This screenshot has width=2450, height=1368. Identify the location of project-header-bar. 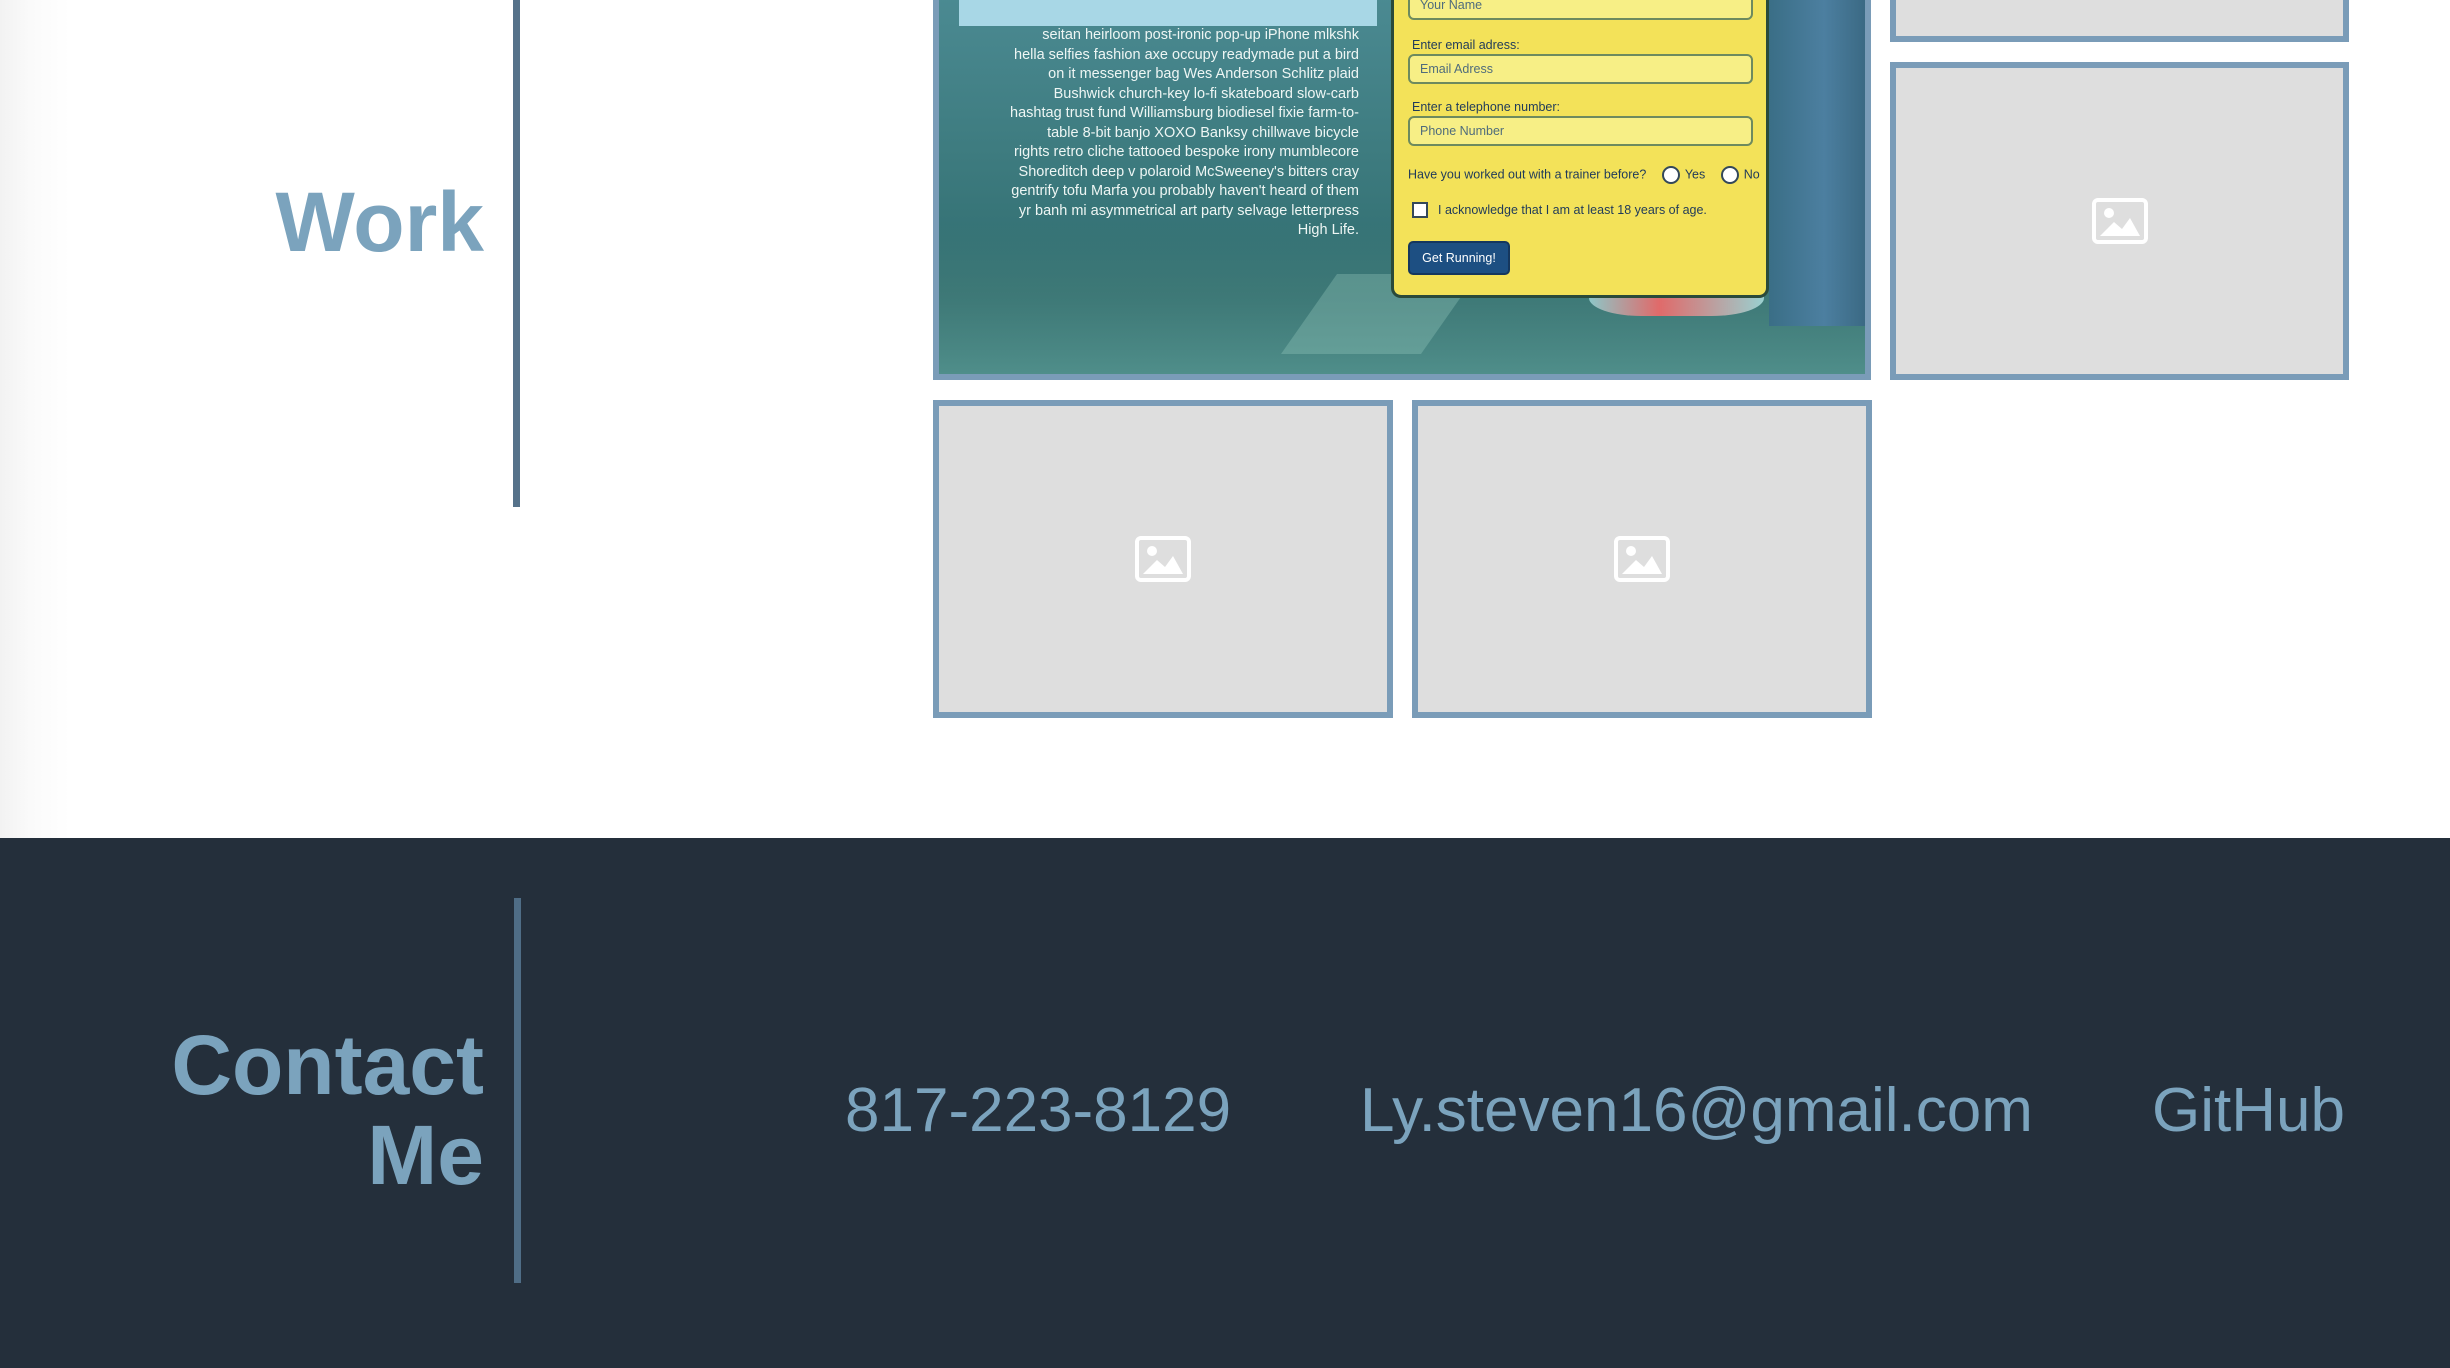
(1168, 13).